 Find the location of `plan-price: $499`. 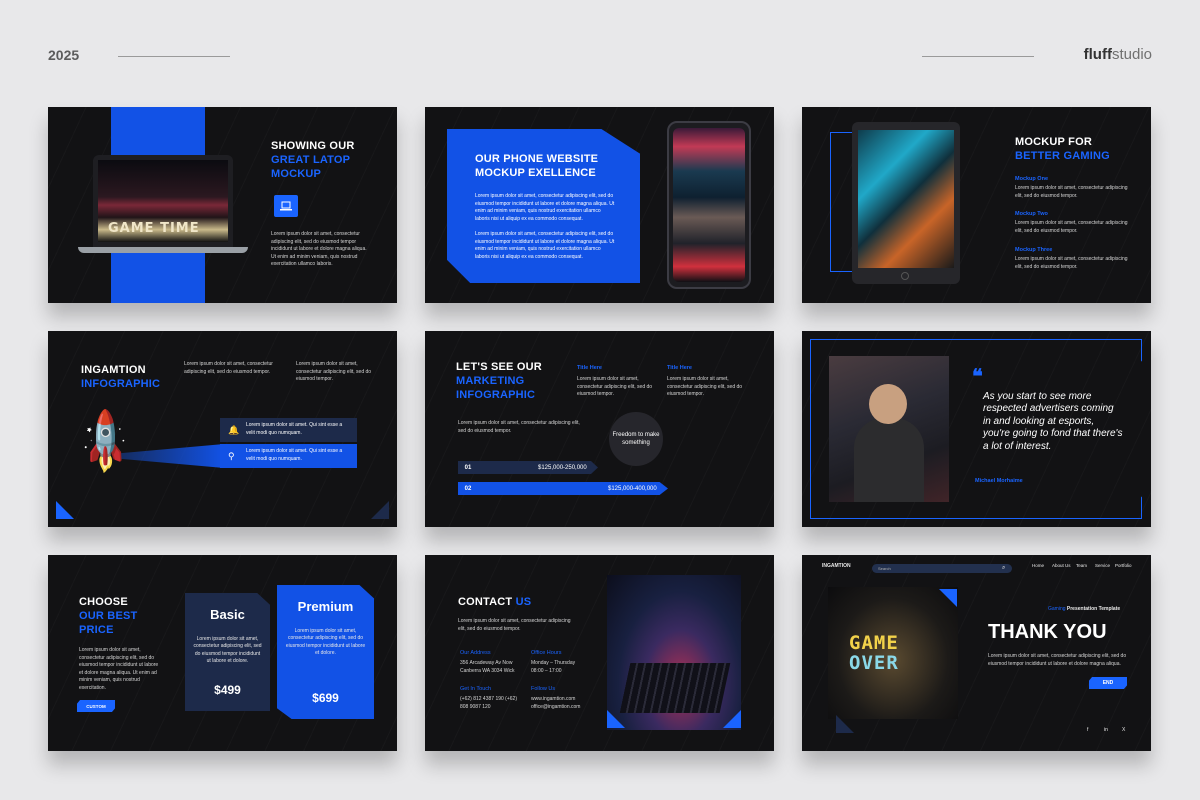

plan-price: $499 is located at coordinates (227, 690).